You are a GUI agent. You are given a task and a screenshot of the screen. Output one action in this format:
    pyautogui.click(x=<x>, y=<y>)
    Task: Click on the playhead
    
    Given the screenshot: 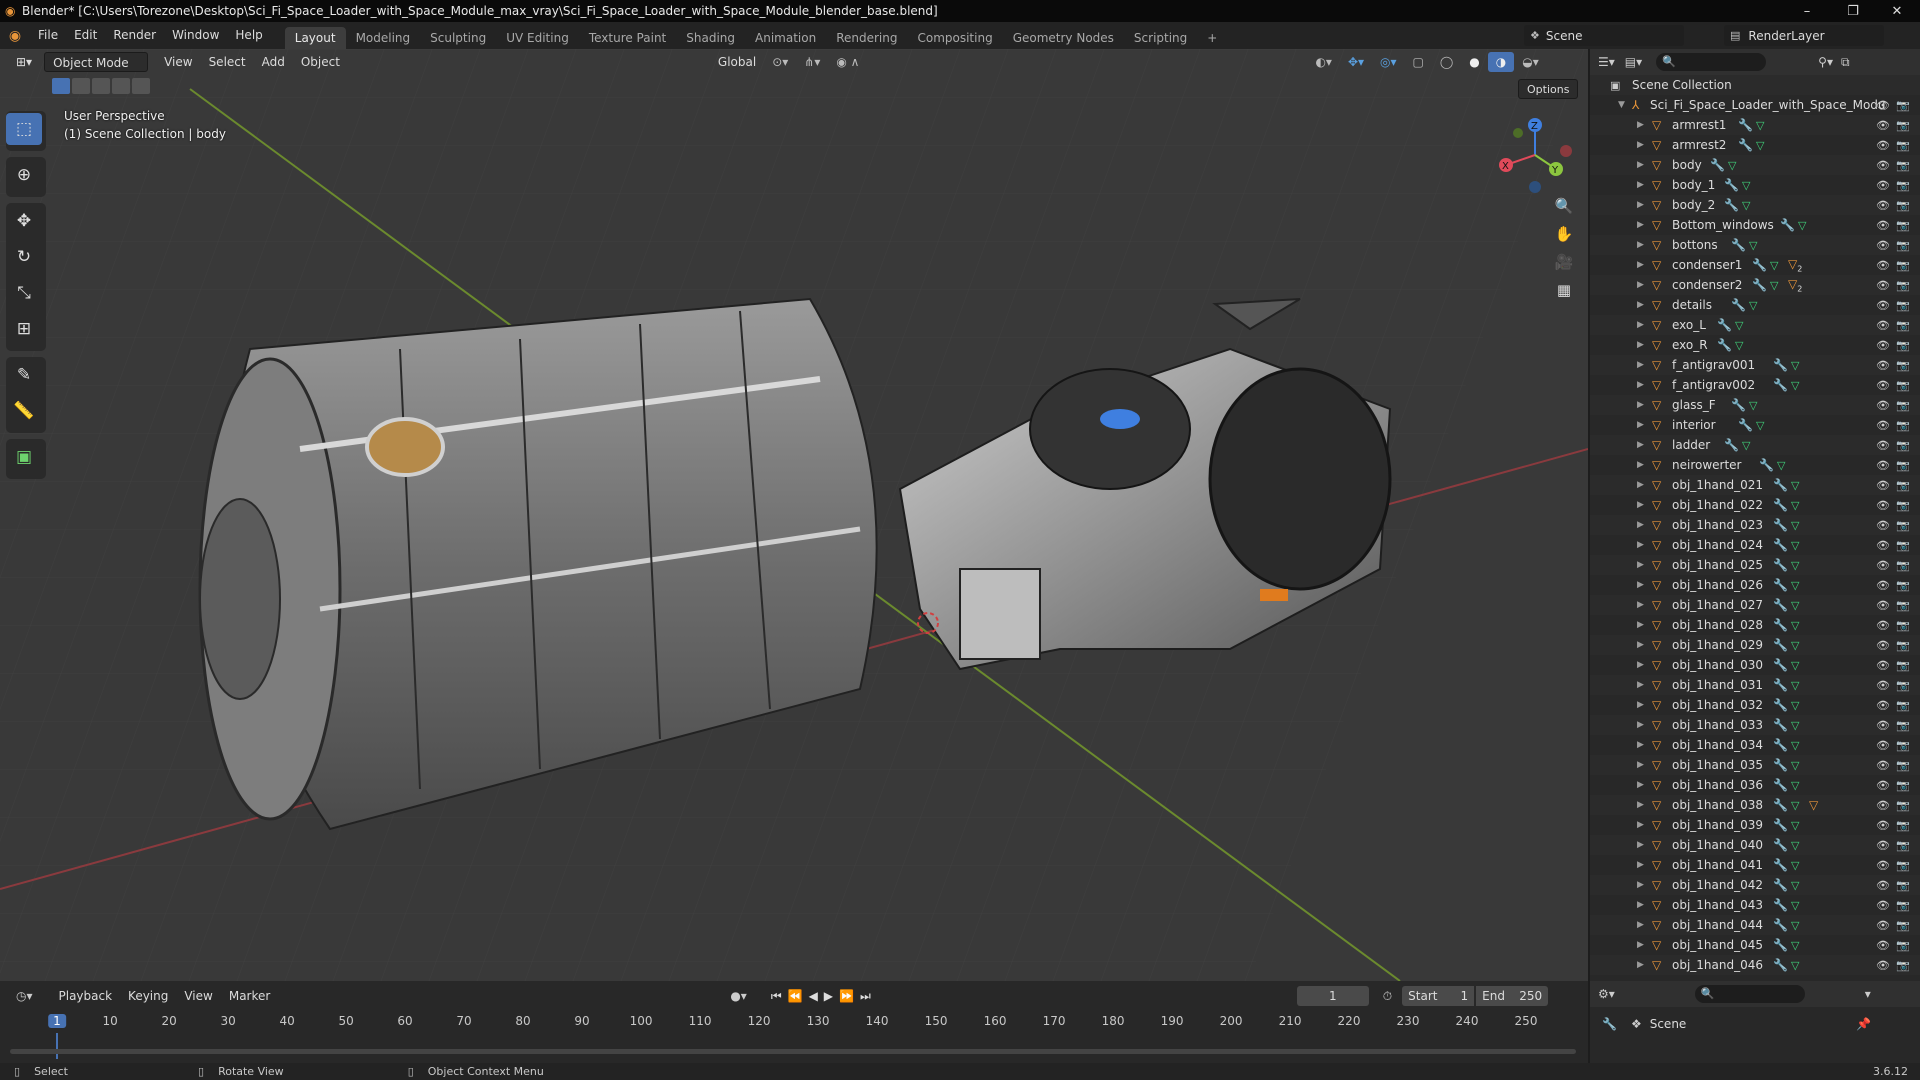 What is the action you would take?
    pyautogui.click(x=57, y=1046)
    